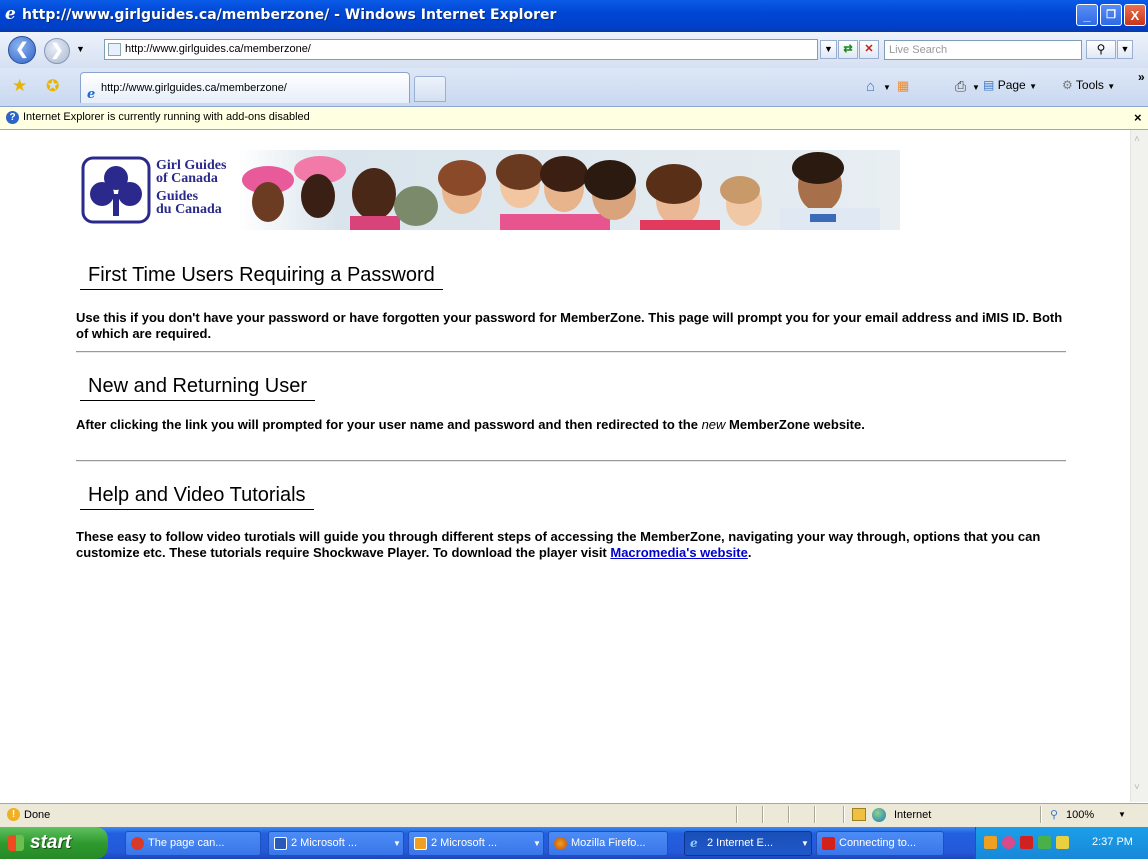 The width and height of the screenshot is (1148, 859). I want to click on close-button: X, so click(1135, 15).